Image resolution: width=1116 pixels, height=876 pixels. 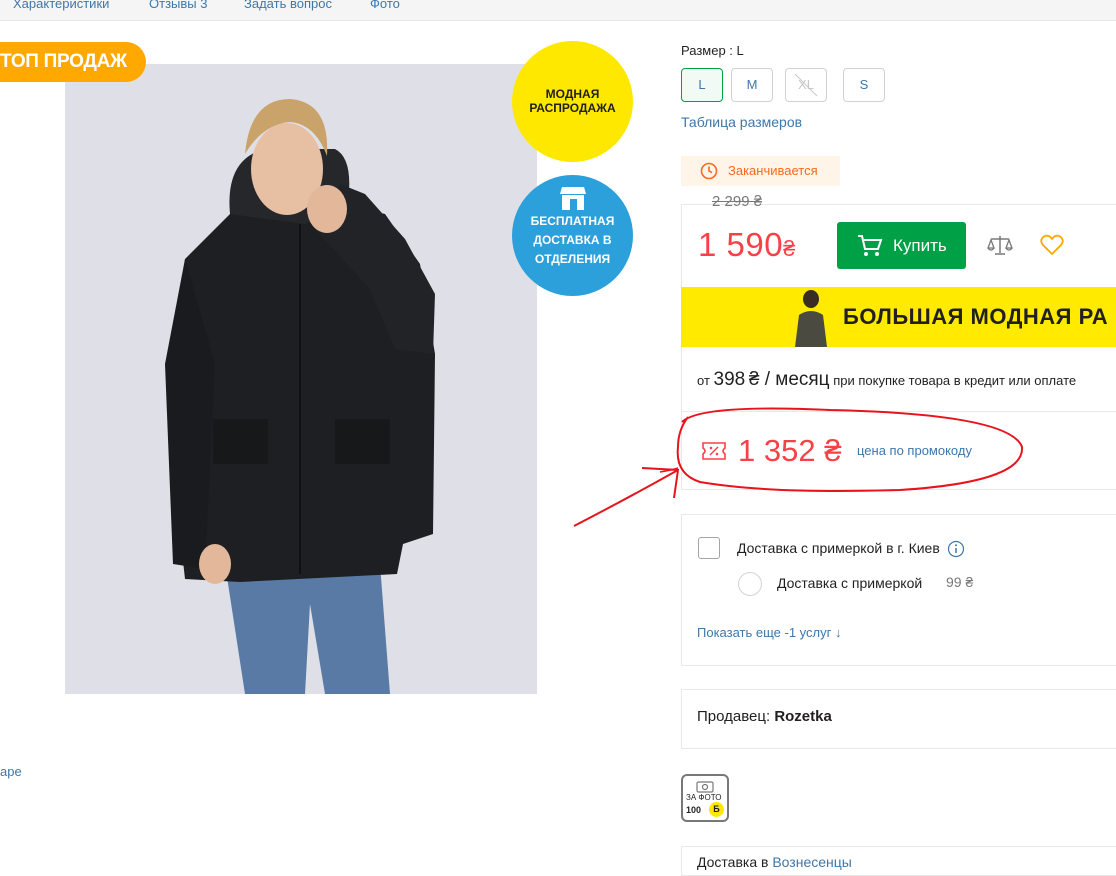 I want to click on tab-characteristics: Характеристики, so click(x=61, y=5).